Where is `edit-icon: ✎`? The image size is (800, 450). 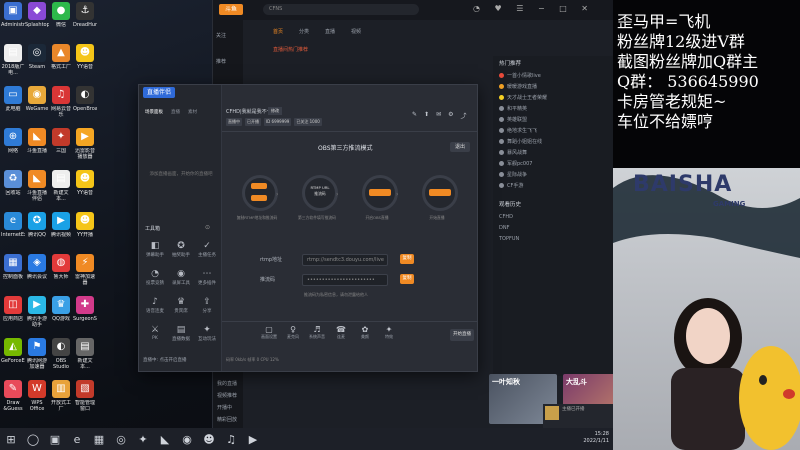 edit-icon: ✎ is located at coordinates (414, 115).